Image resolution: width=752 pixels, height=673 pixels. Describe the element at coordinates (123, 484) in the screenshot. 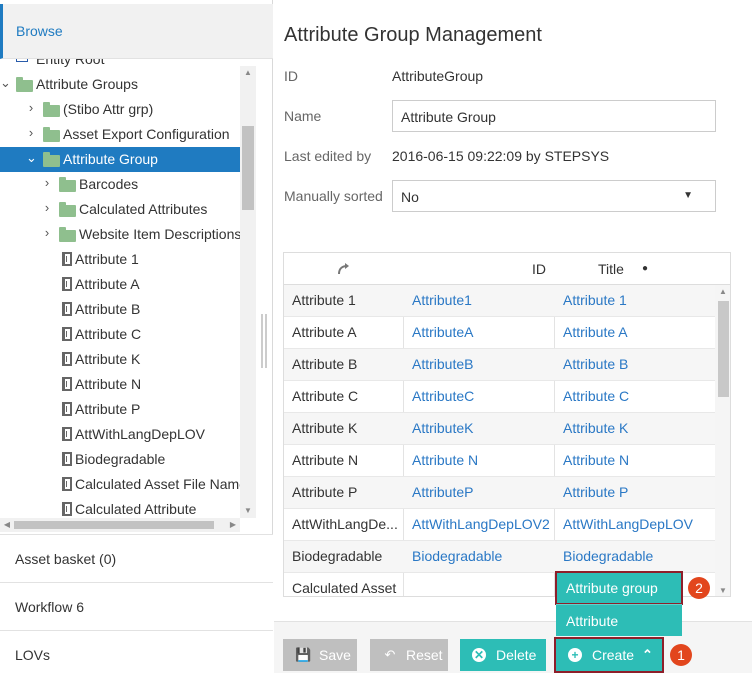

I see `tree-item: Calculated Asset File Name` at that location.